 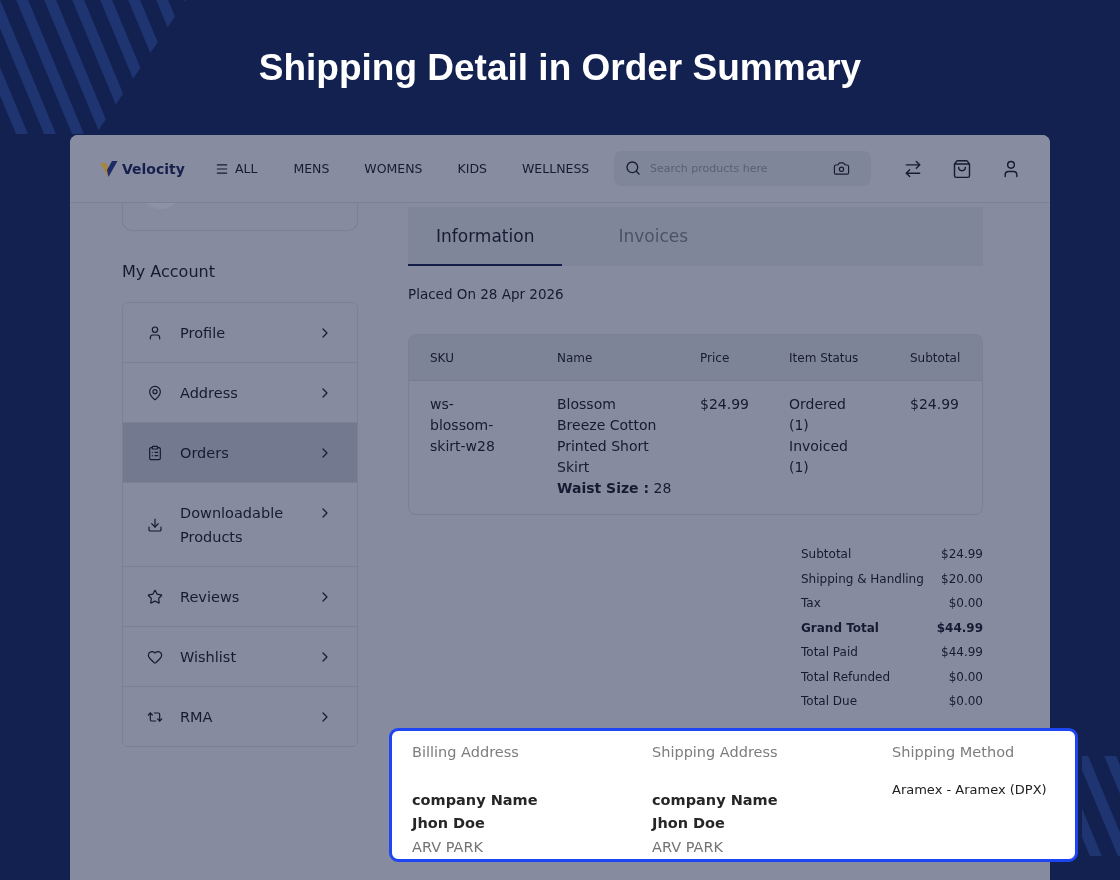 What do you see at coordinates (633, 168) in the screenshot?
I see `search-icon` at bounding box center [633, 168].